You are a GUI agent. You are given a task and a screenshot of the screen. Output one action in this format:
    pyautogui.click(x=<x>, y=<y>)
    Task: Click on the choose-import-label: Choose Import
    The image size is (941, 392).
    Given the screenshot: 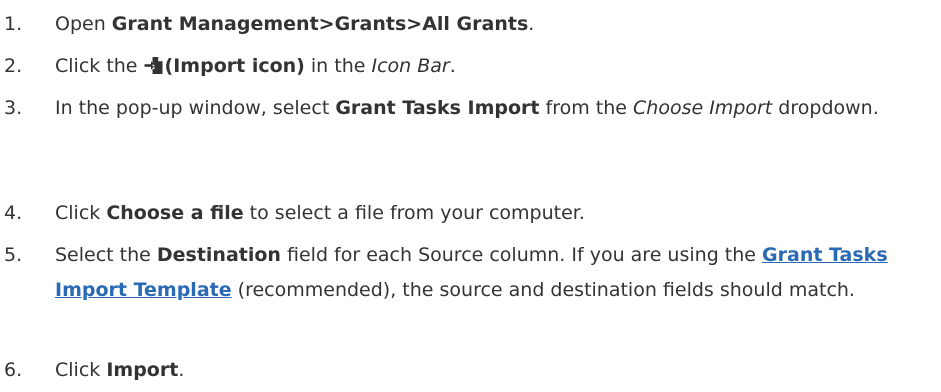 What is the action you would take?
    pyautogui.click(x=703, y=108)
    